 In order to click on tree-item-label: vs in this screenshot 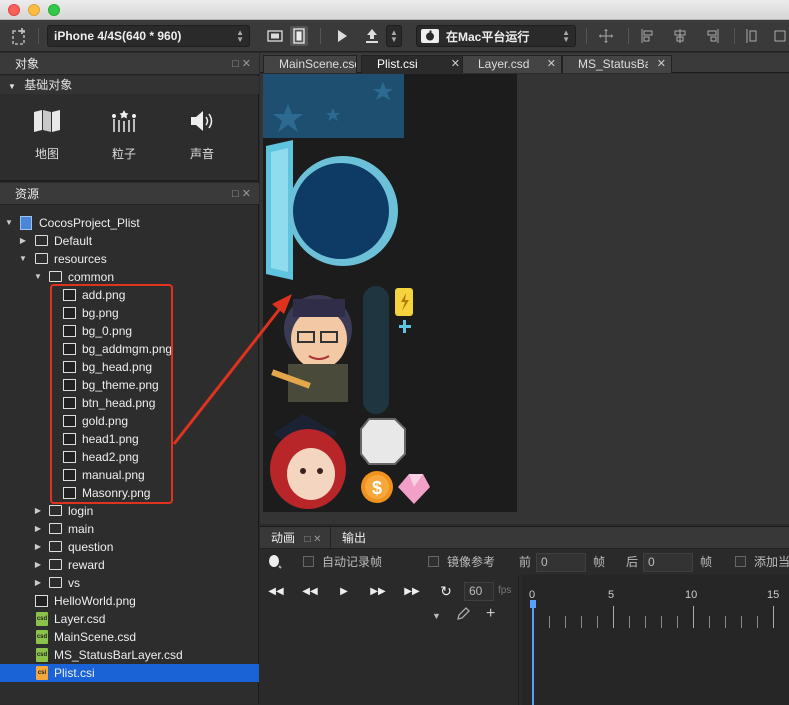, I will do `click(74, 583)`.